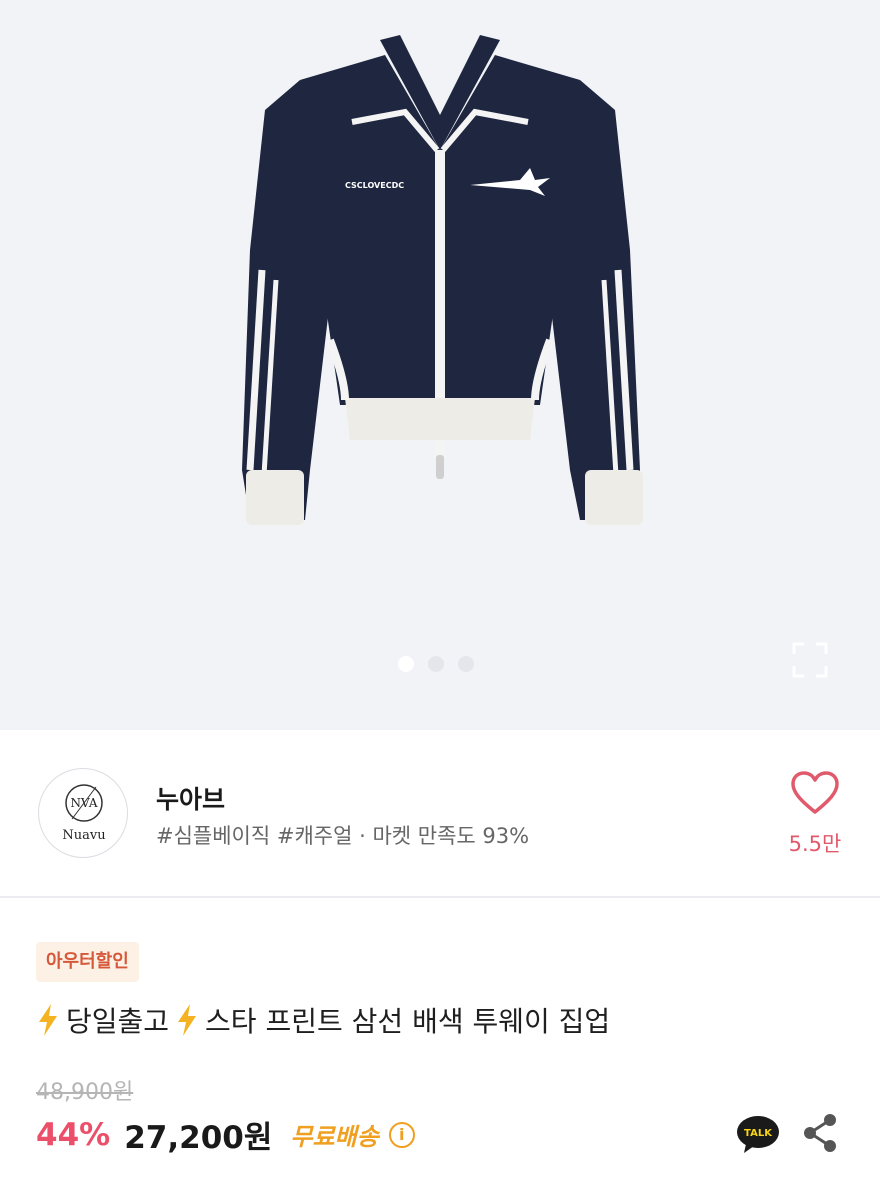 This screenshot has height=1200, width=880. What do you see at coordinates (118, 1021) in the screenshot?
I see `product-title-part1: 당일출고` at bounding box center [118, 1021].